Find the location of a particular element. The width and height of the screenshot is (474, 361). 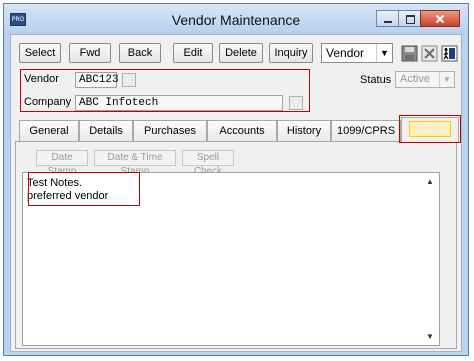

cancel-changes-icon is located at coordinates (429, 53).